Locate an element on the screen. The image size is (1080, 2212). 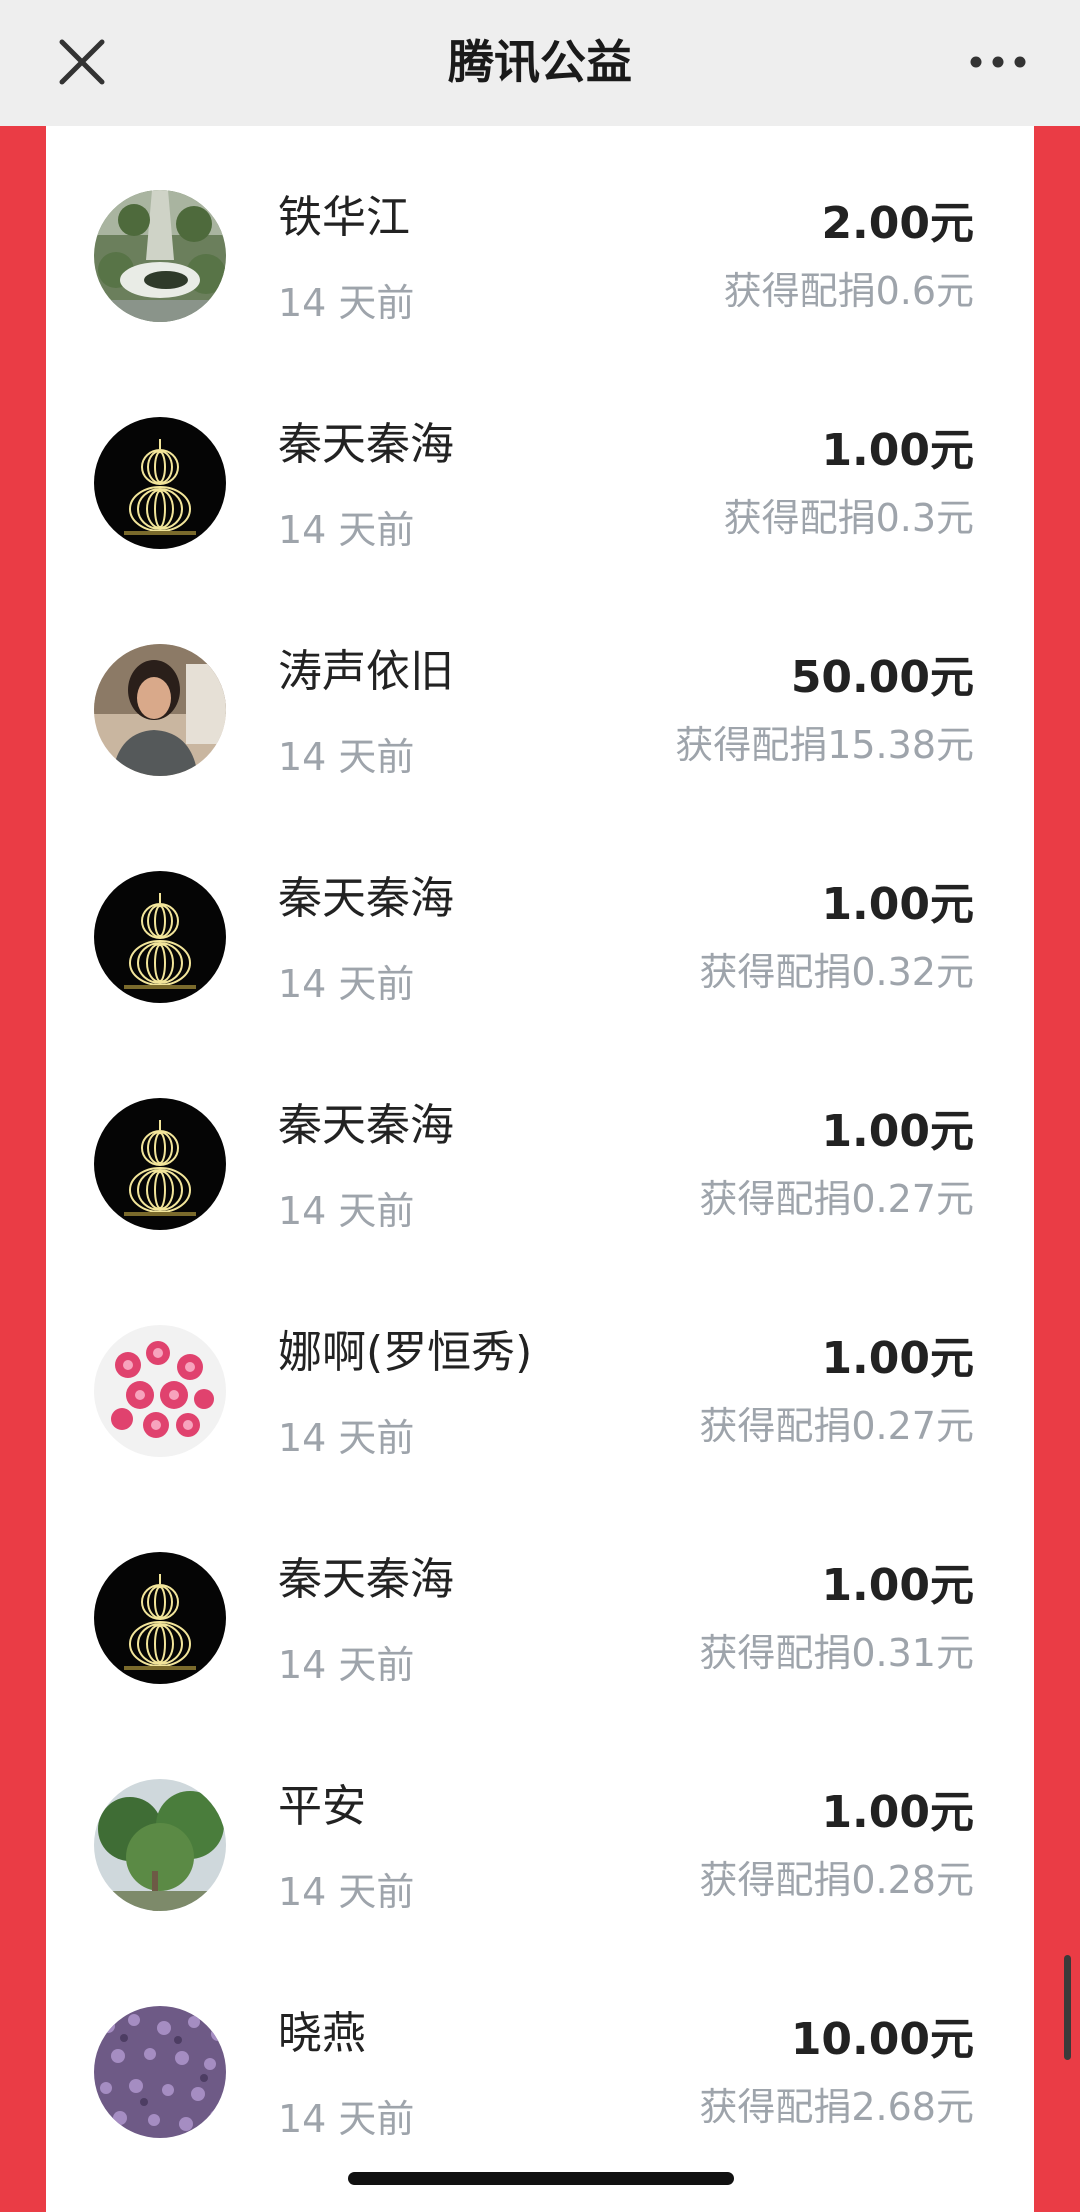
donor-row: 平安 14 天前 1.00元 获得配捐0.28元 is located at coordinates (540, 1892).